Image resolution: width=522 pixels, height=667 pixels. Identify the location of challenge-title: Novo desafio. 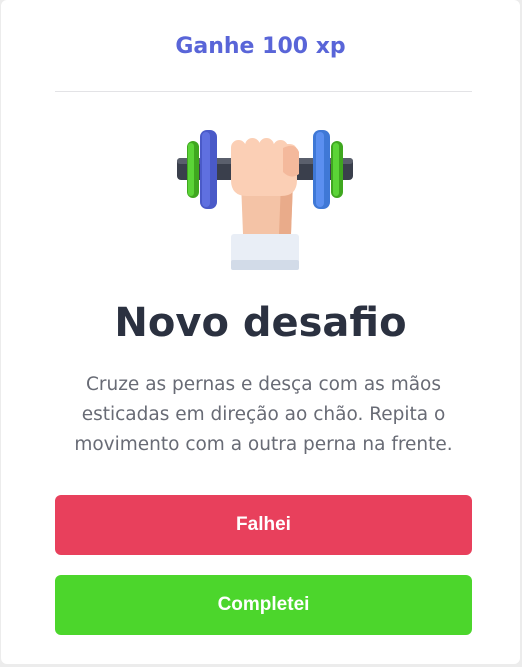
(260, 323).